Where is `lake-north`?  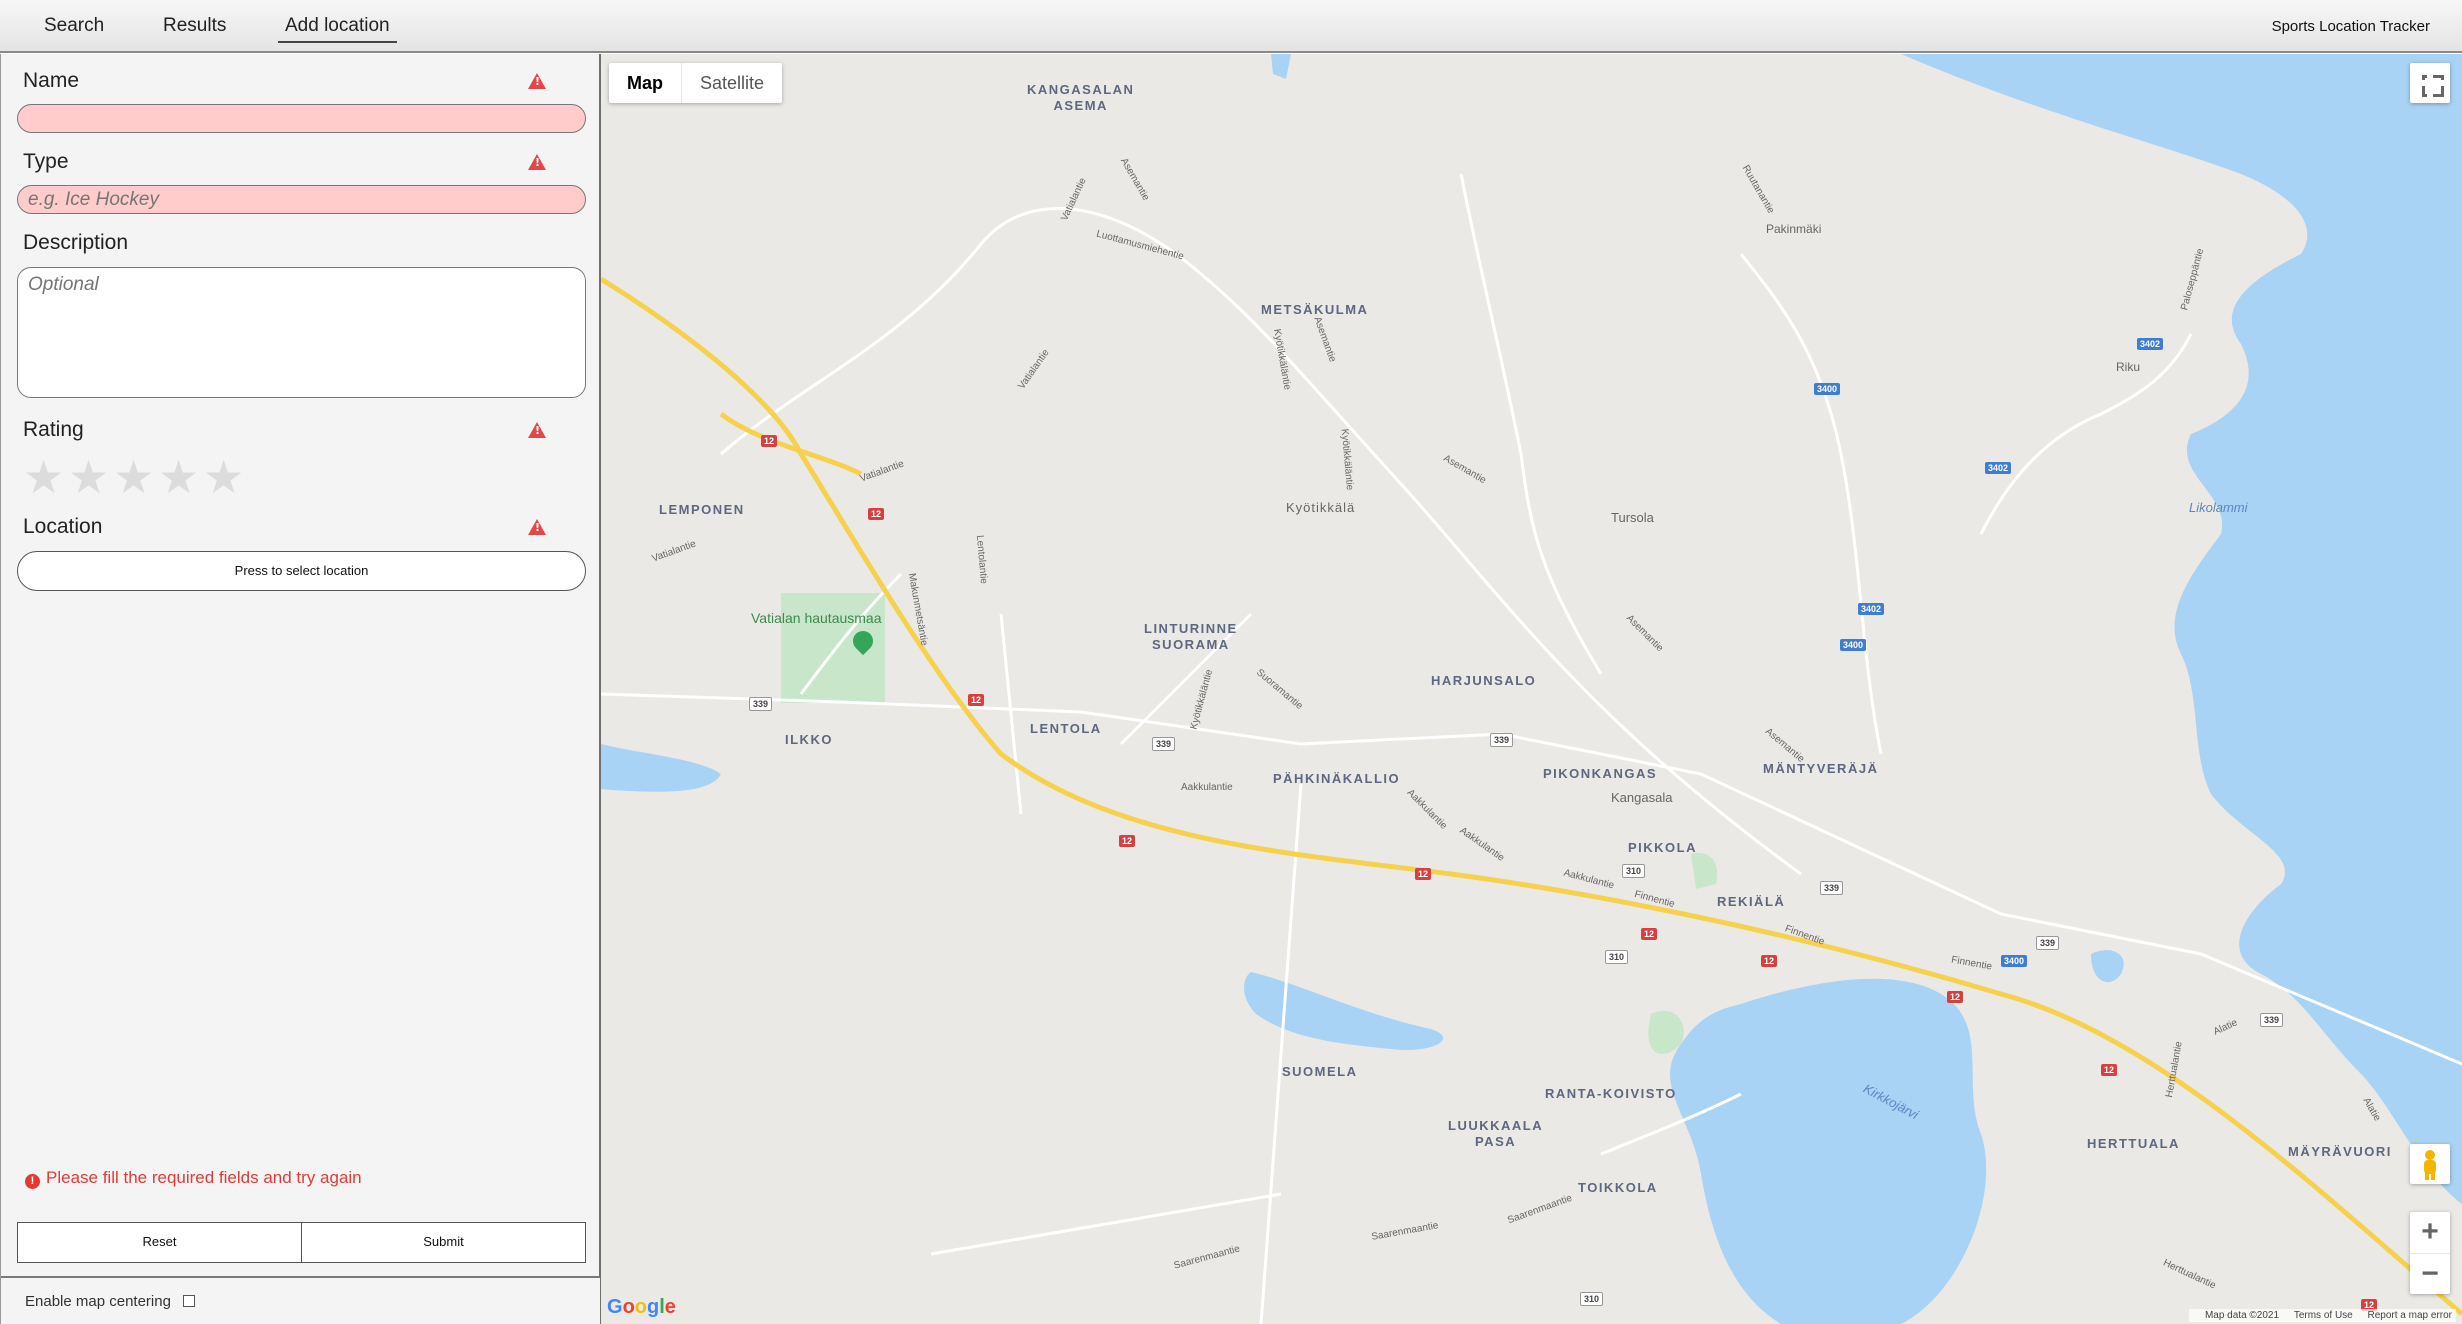
lake-north is located at coordinates (1281, 66).